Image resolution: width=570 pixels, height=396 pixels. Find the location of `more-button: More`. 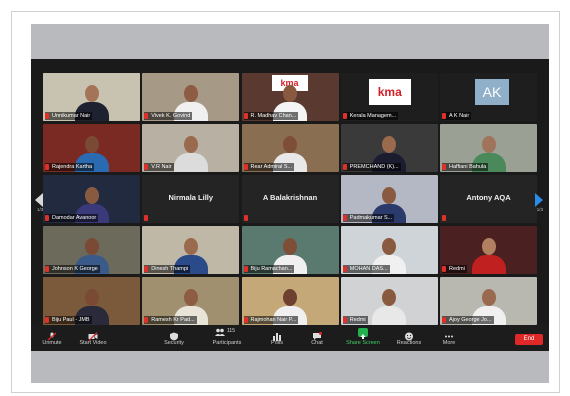

more-button: More is located at coordinates (449, 338).